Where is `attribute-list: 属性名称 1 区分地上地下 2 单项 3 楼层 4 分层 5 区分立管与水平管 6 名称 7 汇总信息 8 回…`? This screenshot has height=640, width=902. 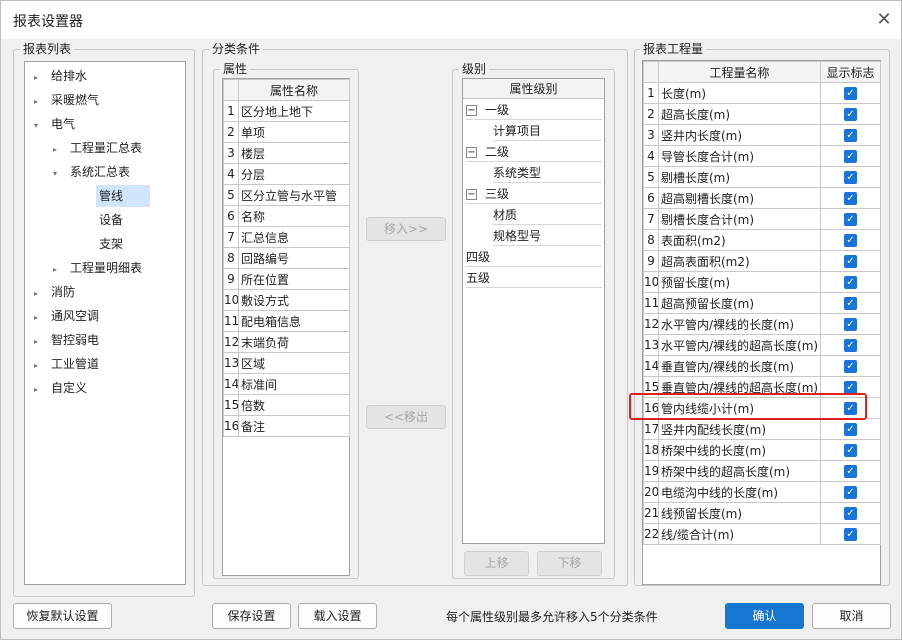 attribute-list: 属性名称 1 区分地上地下 2 单项 3 楼层 4 分层 5 区分立管与水平管 6 名称 7 汇总信息 8 回… is located at coordinates (286, 327).